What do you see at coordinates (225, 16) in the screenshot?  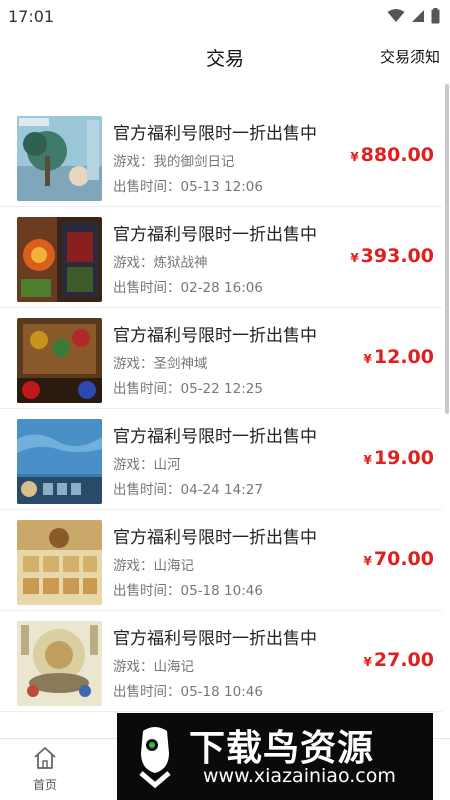 I see `status-bar: 17:01` at bounding box center [225, 16].